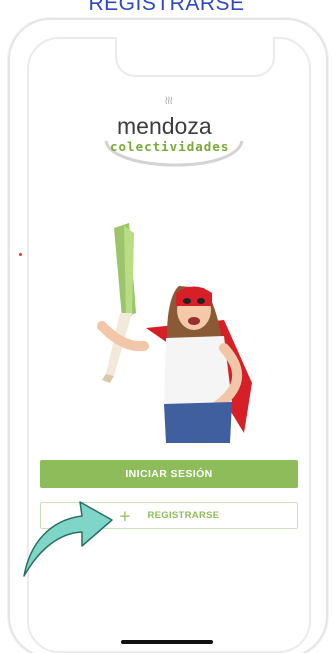 The image size is (333, 653). What do you see at coordinates (167, 642) in the screenshot?
I see `home-indicator` at bounding box center [167, 642].